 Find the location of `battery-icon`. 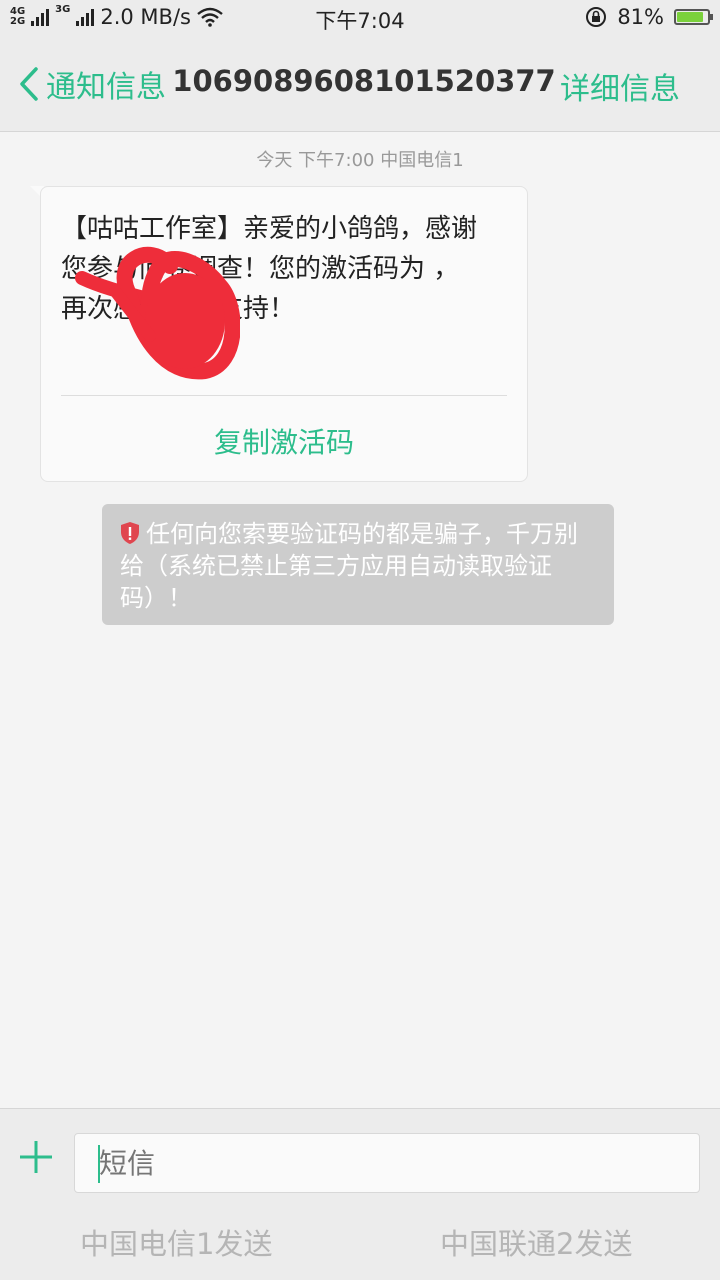

battery-icon is located at coordinates (693, 17).